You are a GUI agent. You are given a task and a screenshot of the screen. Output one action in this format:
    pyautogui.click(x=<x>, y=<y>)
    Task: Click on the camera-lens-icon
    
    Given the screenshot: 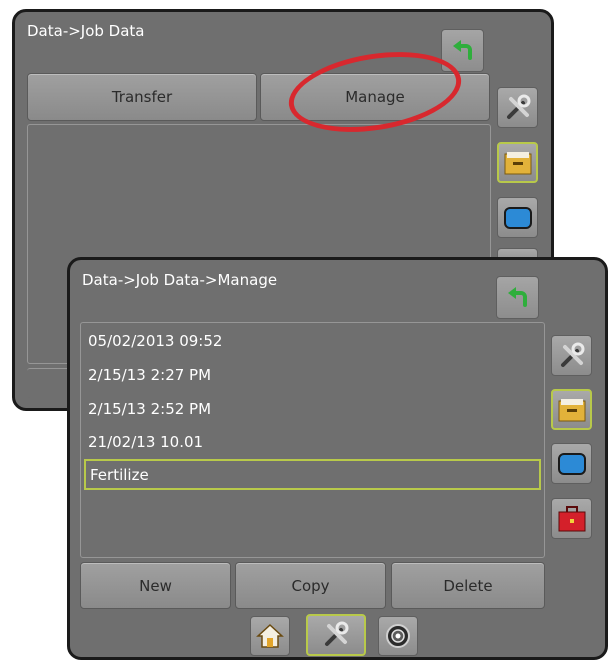 What is the action you would take?
    pyautogui.click(x=398, y=636)
    